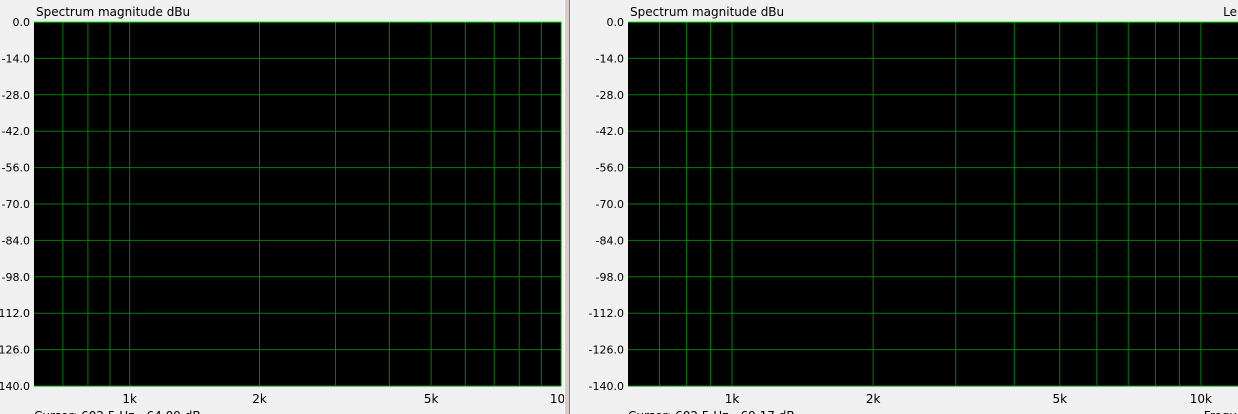 The image size is (1238, 414). What do you see at coordinates (1230, 12) in the screenshot?
I see `channel-label: Le` at bounding box center [1230, 12].